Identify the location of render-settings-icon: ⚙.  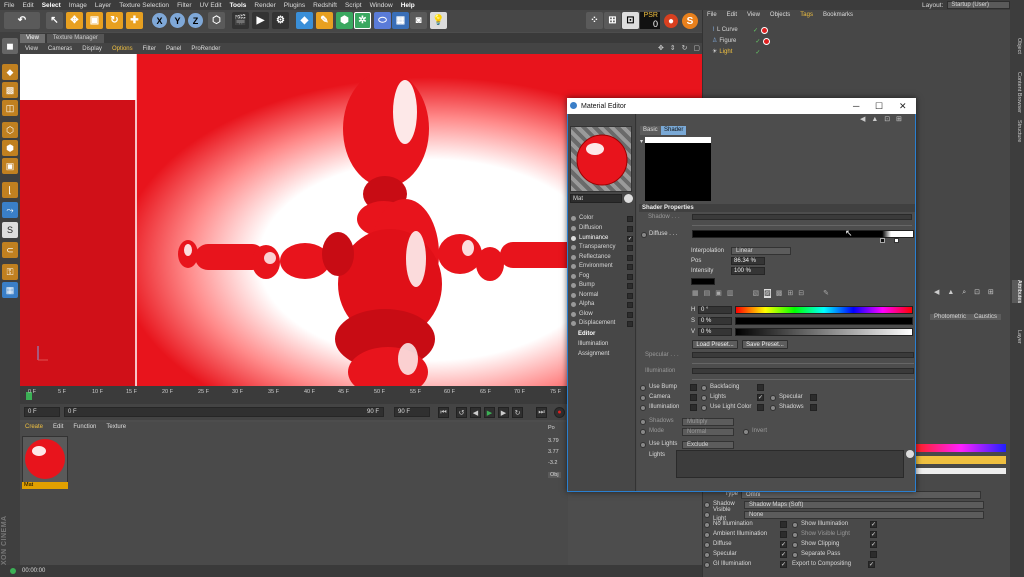
(280, 20).